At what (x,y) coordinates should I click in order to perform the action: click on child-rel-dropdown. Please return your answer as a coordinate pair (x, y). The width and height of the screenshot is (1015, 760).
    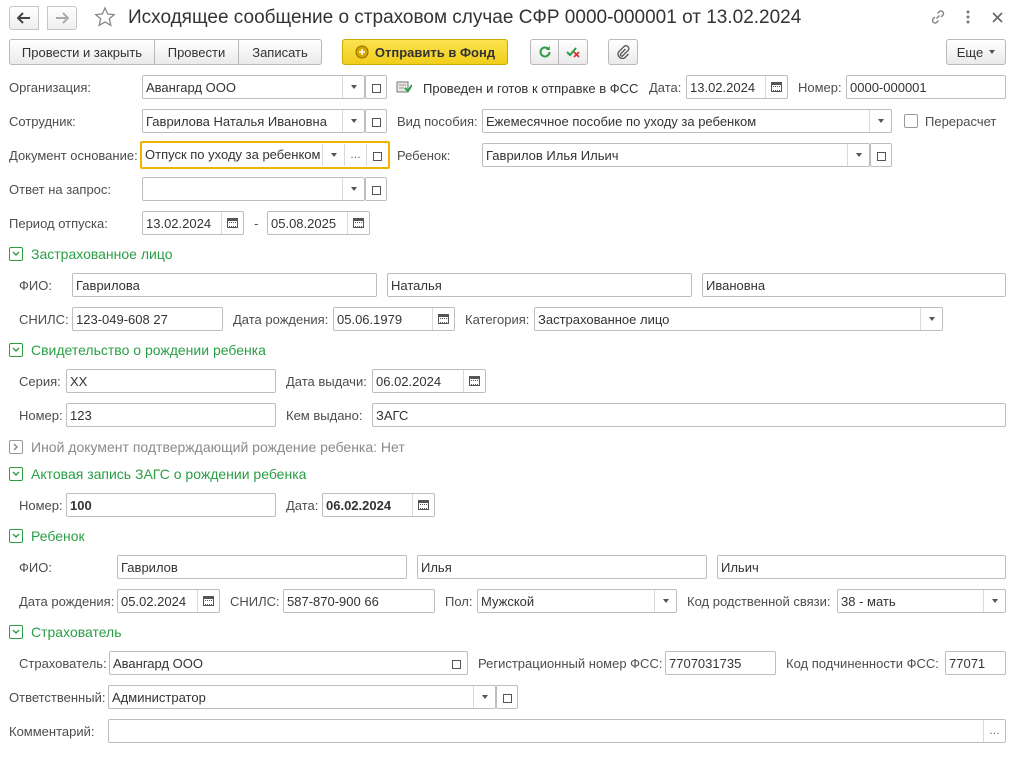
    Looking at the image, I should click on (994, 601).